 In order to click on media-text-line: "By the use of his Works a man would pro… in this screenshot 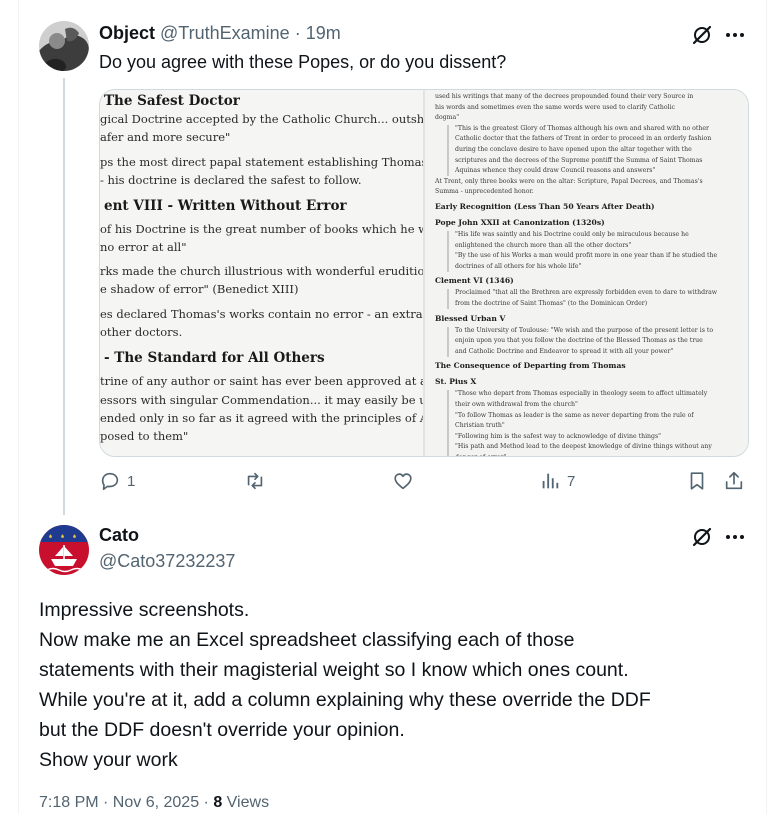, I will do `click(586, 256)`.